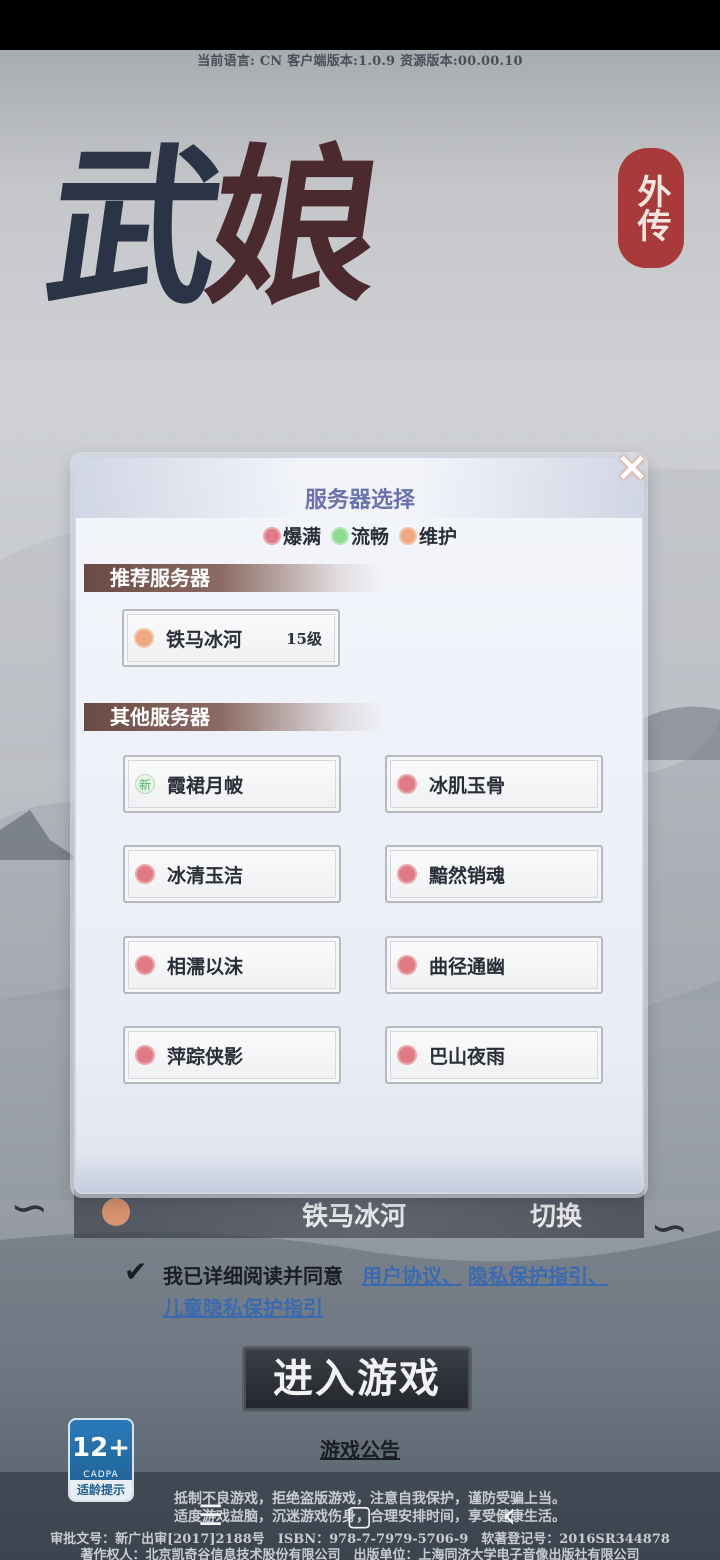  I want to click on new-server-icon: 新, so click(145, 784).